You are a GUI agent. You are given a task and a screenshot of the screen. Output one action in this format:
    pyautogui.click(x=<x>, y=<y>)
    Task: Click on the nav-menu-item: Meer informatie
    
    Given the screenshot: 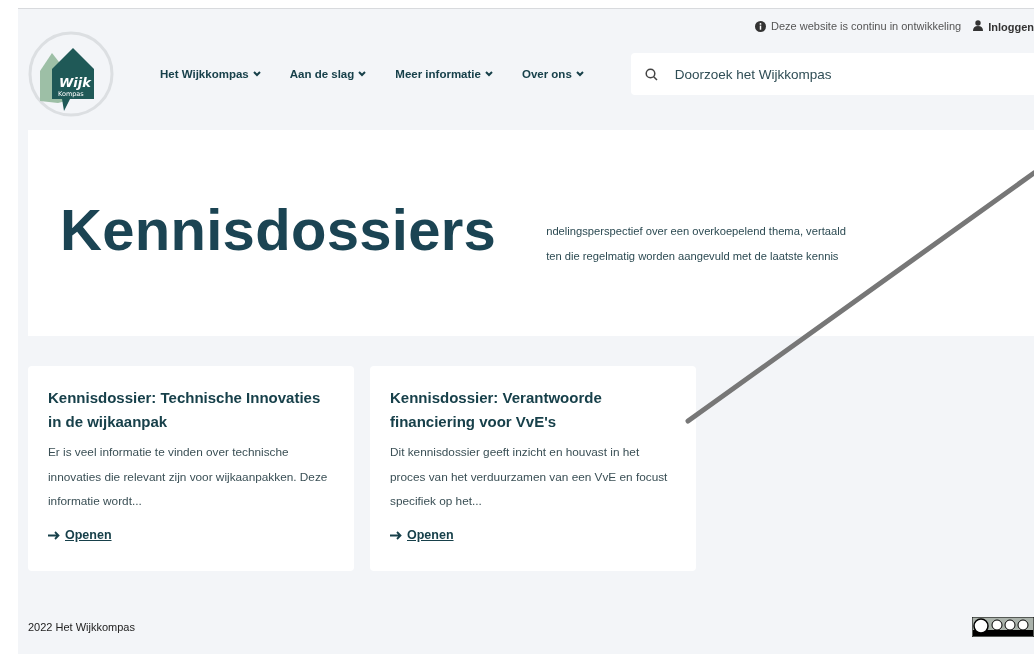 What is the action you would take?
    pyautogui.click(x=444, y=74)
    